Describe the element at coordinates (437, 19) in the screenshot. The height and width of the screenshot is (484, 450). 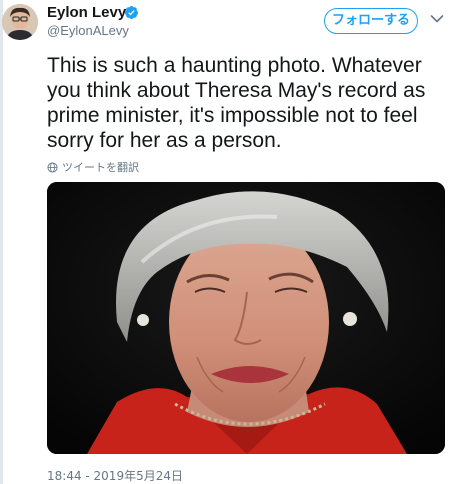
I see `chevron-down-icon` at that location.